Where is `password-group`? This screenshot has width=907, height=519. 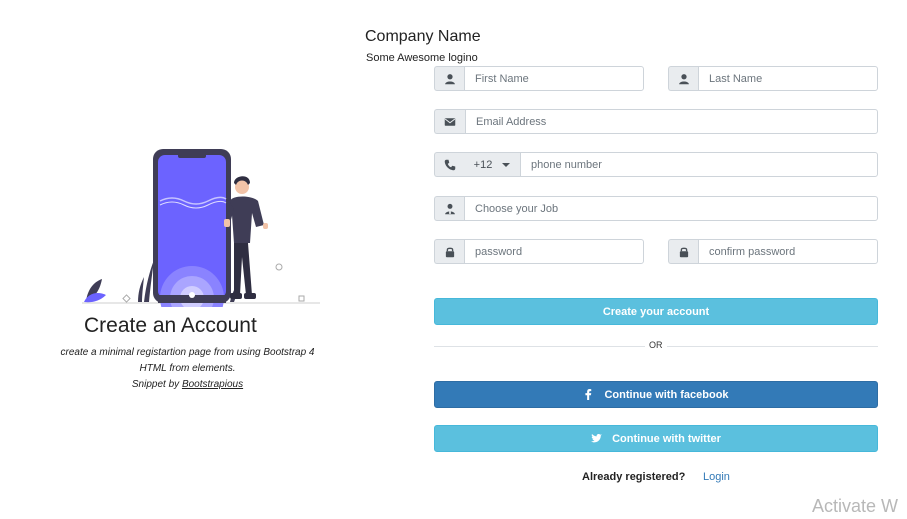
password-group is located at coordinates (539, 251).